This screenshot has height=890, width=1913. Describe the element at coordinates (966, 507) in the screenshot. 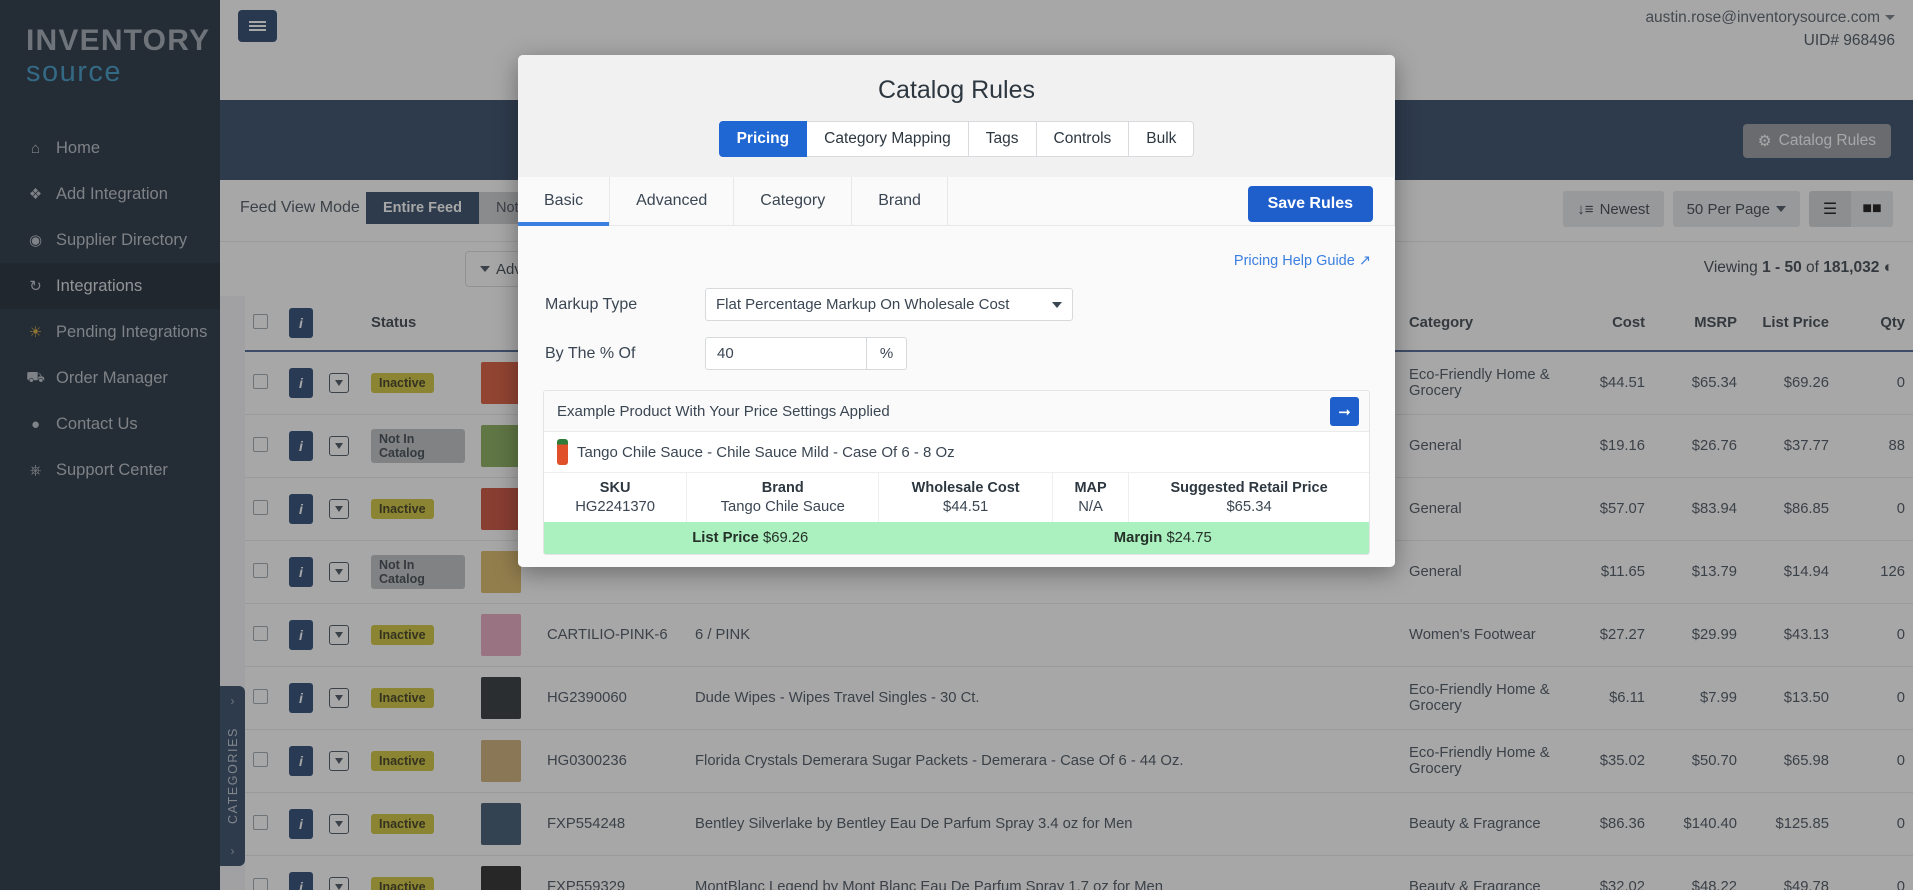

I see `example-cell-value: $44.51` at that location.